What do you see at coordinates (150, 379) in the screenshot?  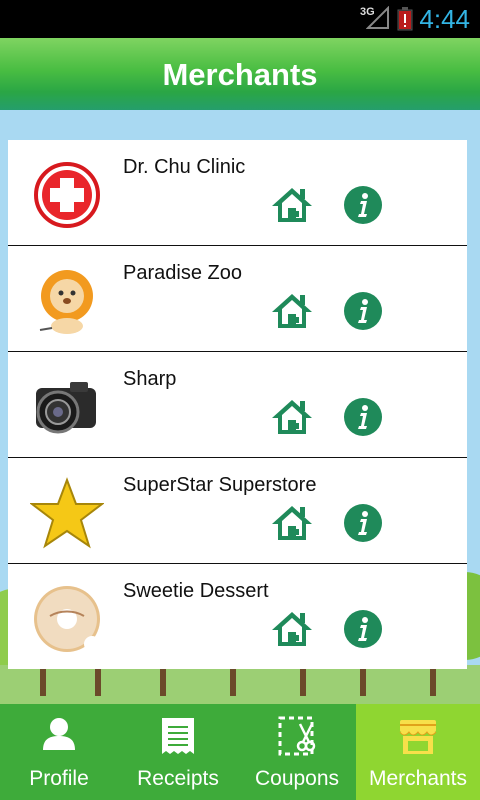 I see `merchant-name: Sharp` at bounding box center [150, 379].